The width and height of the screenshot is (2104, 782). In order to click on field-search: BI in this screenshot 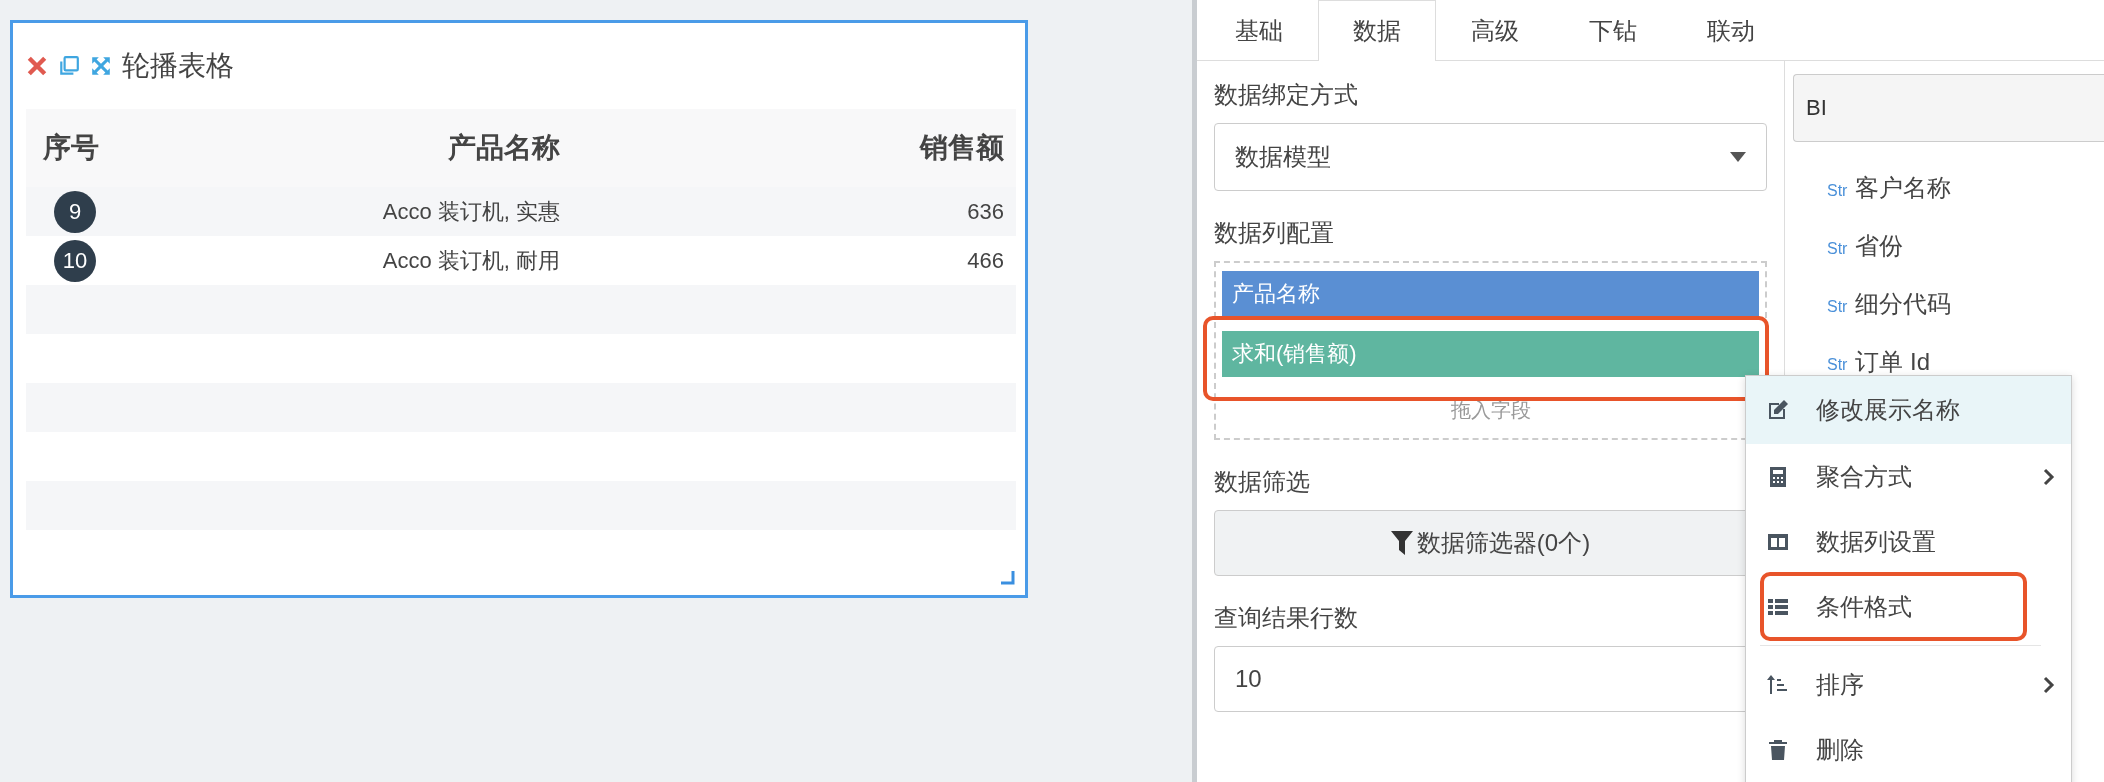, I will do `click(1948, 108)`.